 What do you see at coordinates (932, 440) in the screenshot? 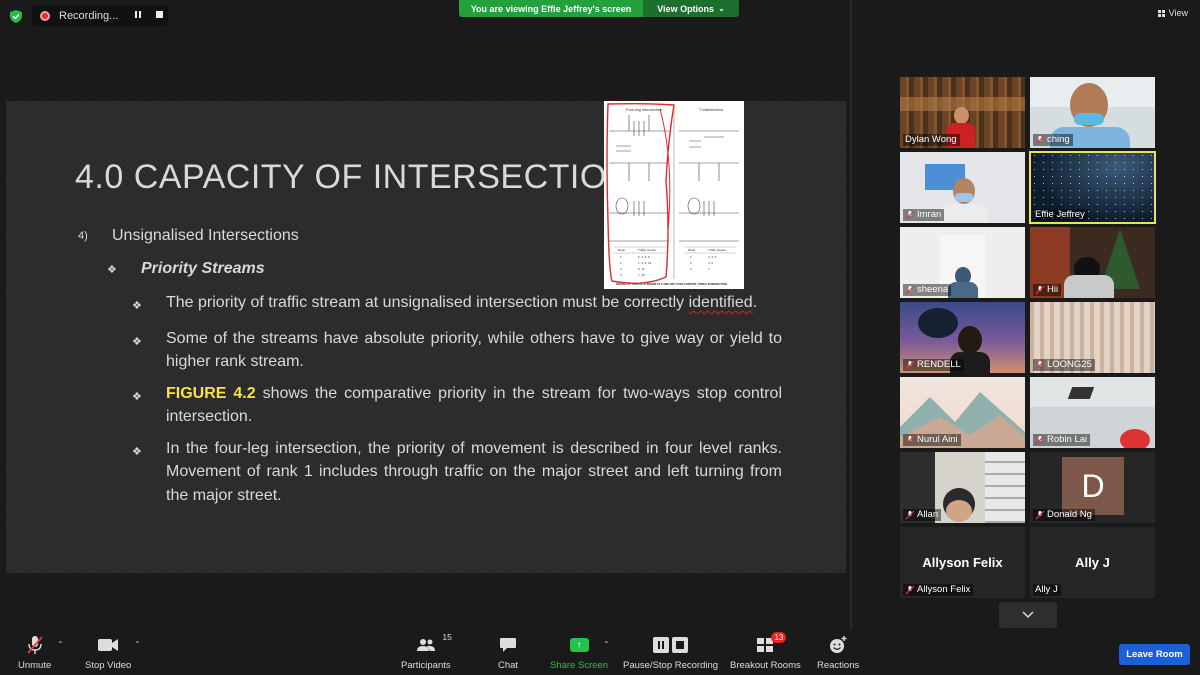
I see `participant-name: Nurul Aini` at bounding box center [932, 440].